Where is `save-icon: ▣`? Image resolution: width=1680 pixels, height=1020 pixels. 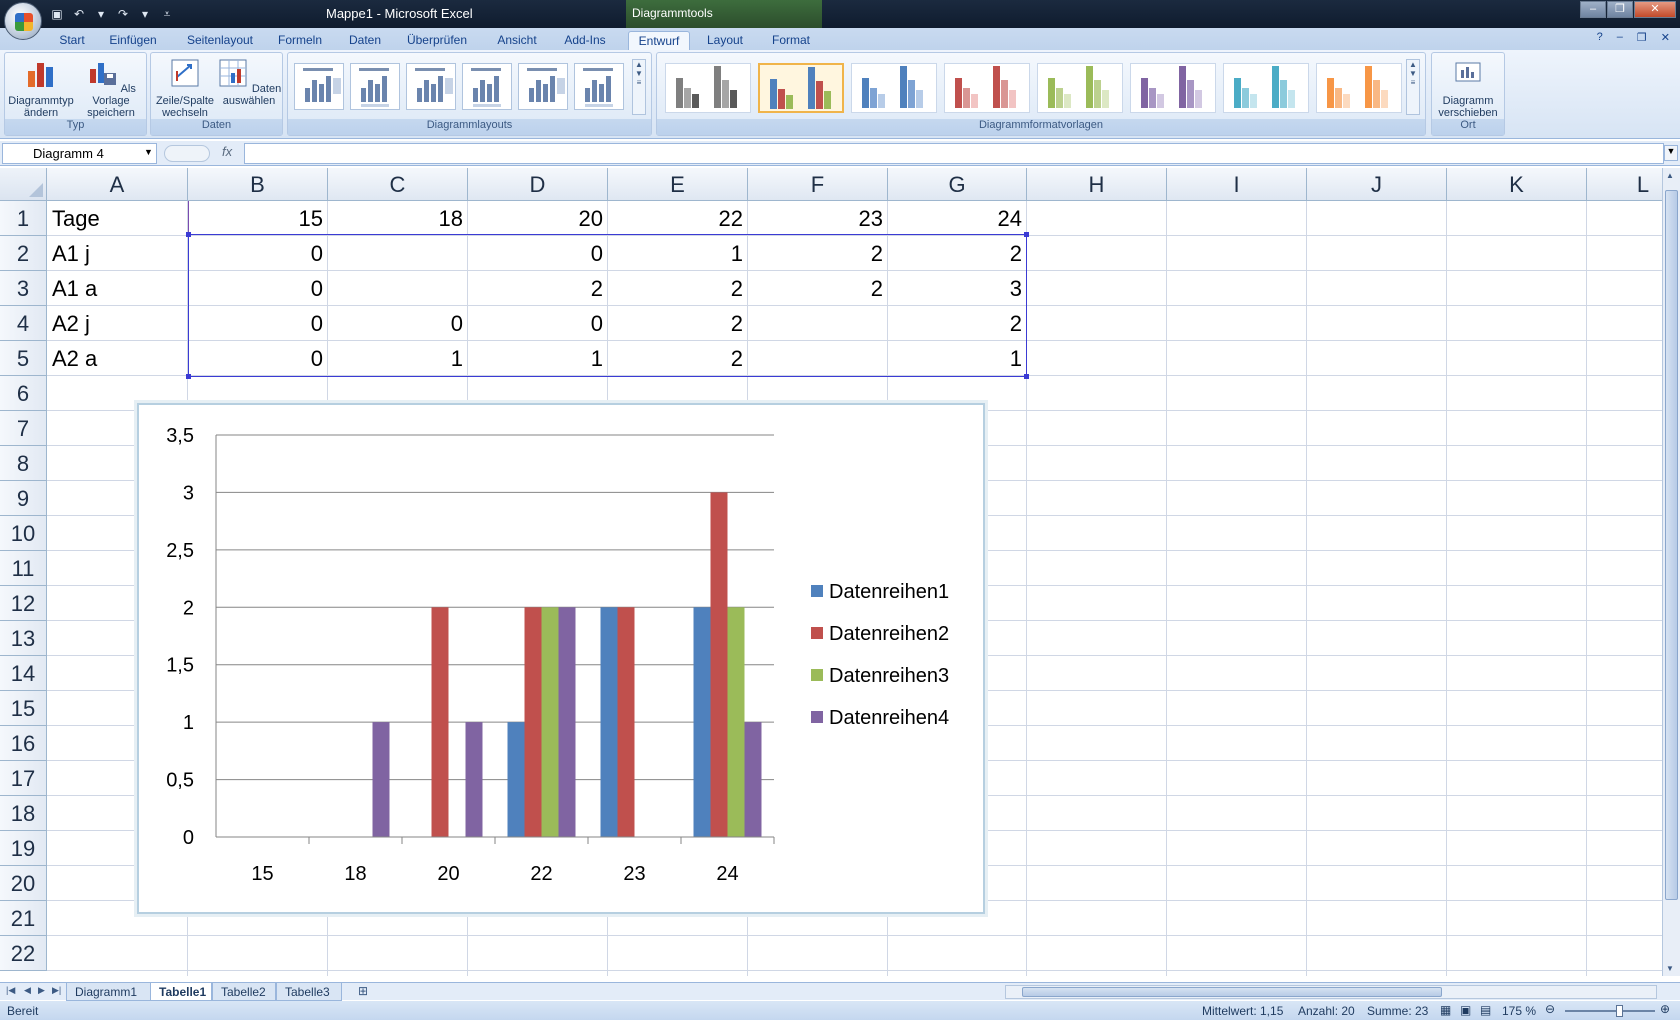 save-icon: ▣ is located at coordinates (57, 14).